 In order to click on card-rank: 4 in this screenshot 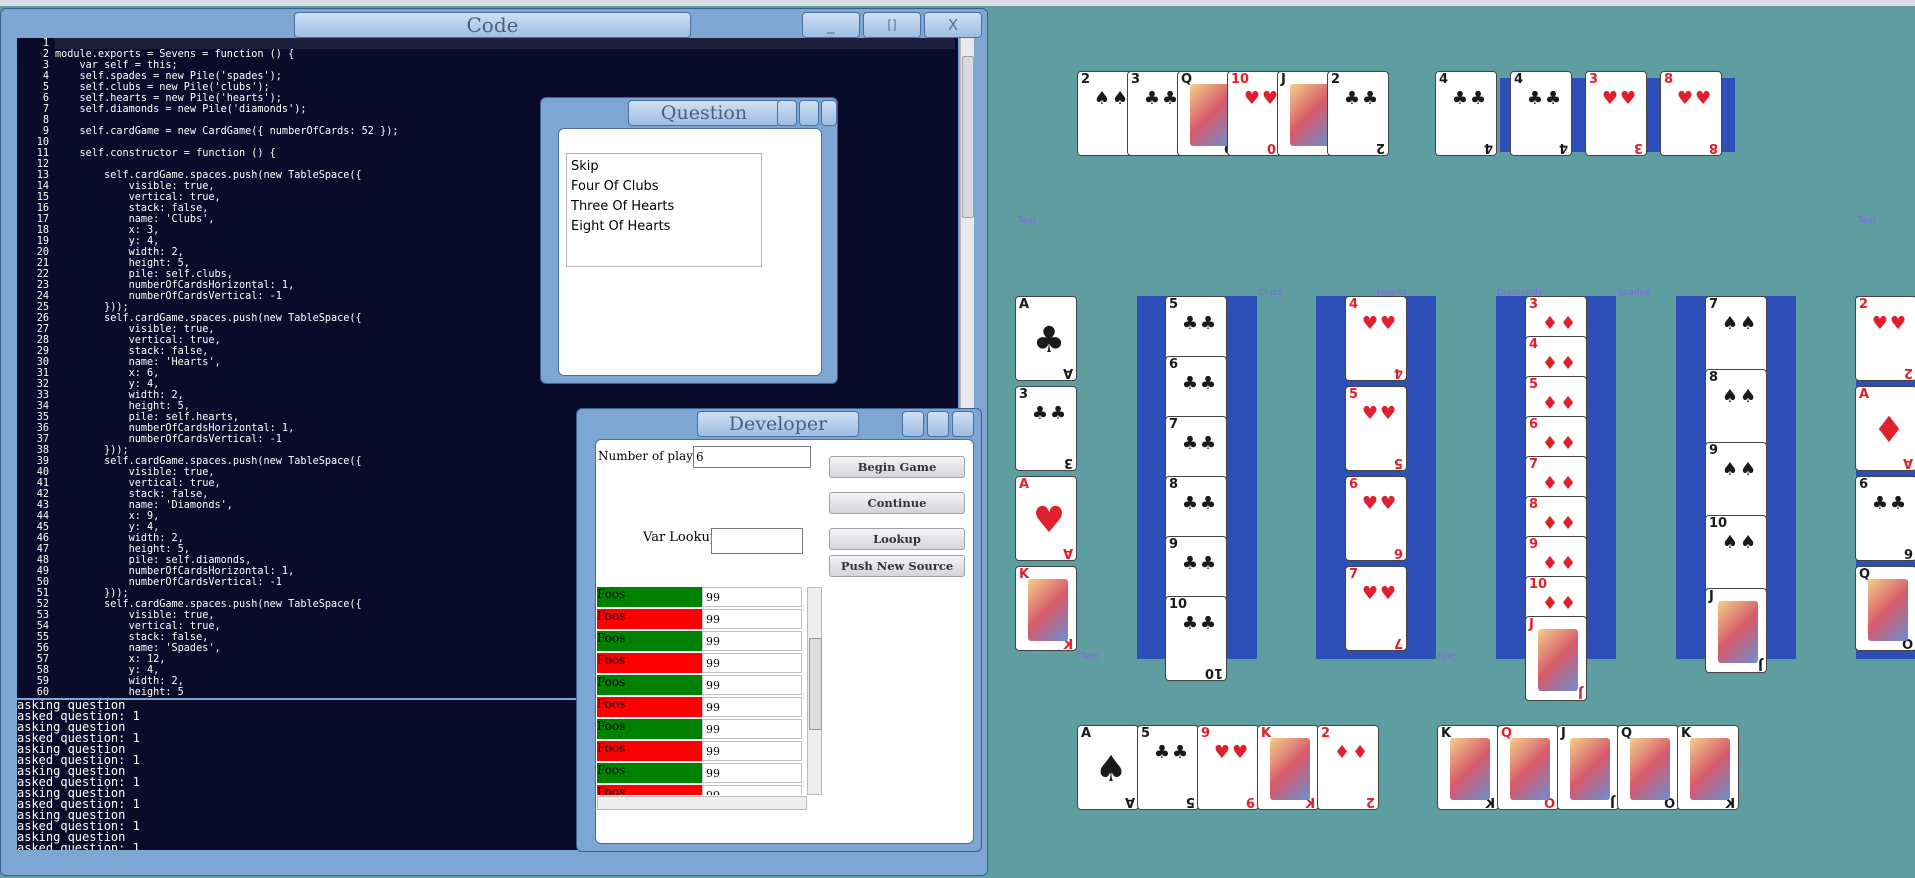, I will do `click(1519, 79)`.